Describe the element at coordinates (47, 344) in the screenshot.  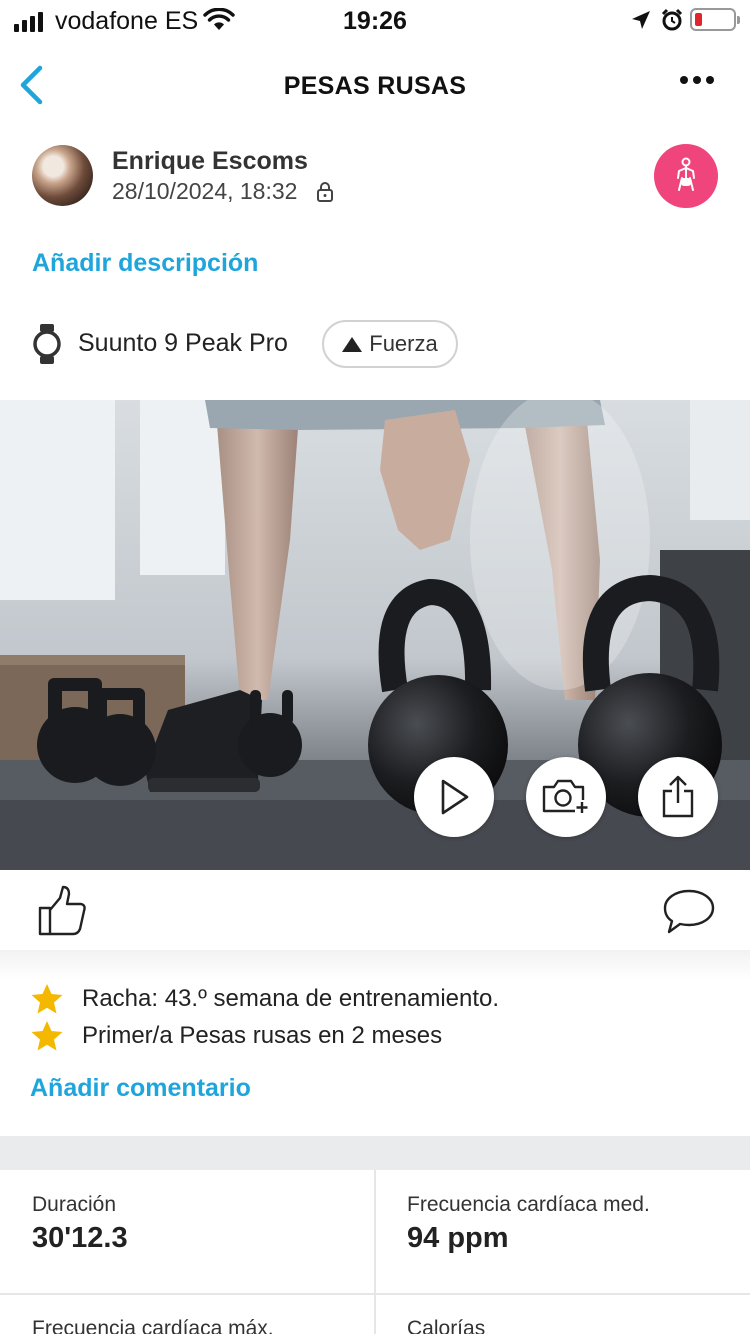
I see `watch-icon` at that location.